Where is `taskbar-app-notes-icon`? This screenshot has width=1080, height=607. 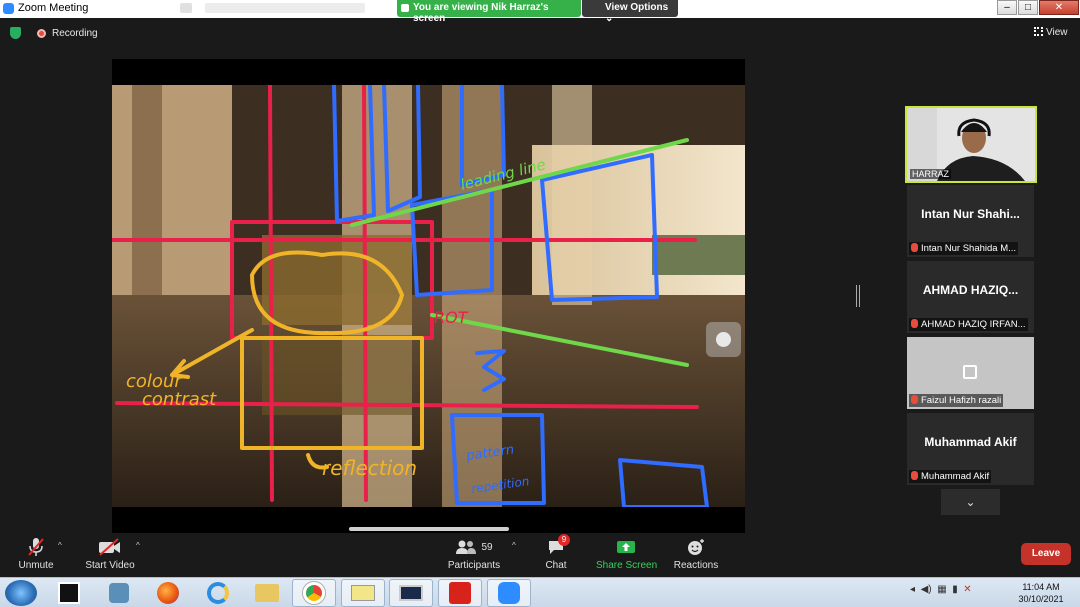
taskbar-app-notes-icon is located at coordinates (363, 593).